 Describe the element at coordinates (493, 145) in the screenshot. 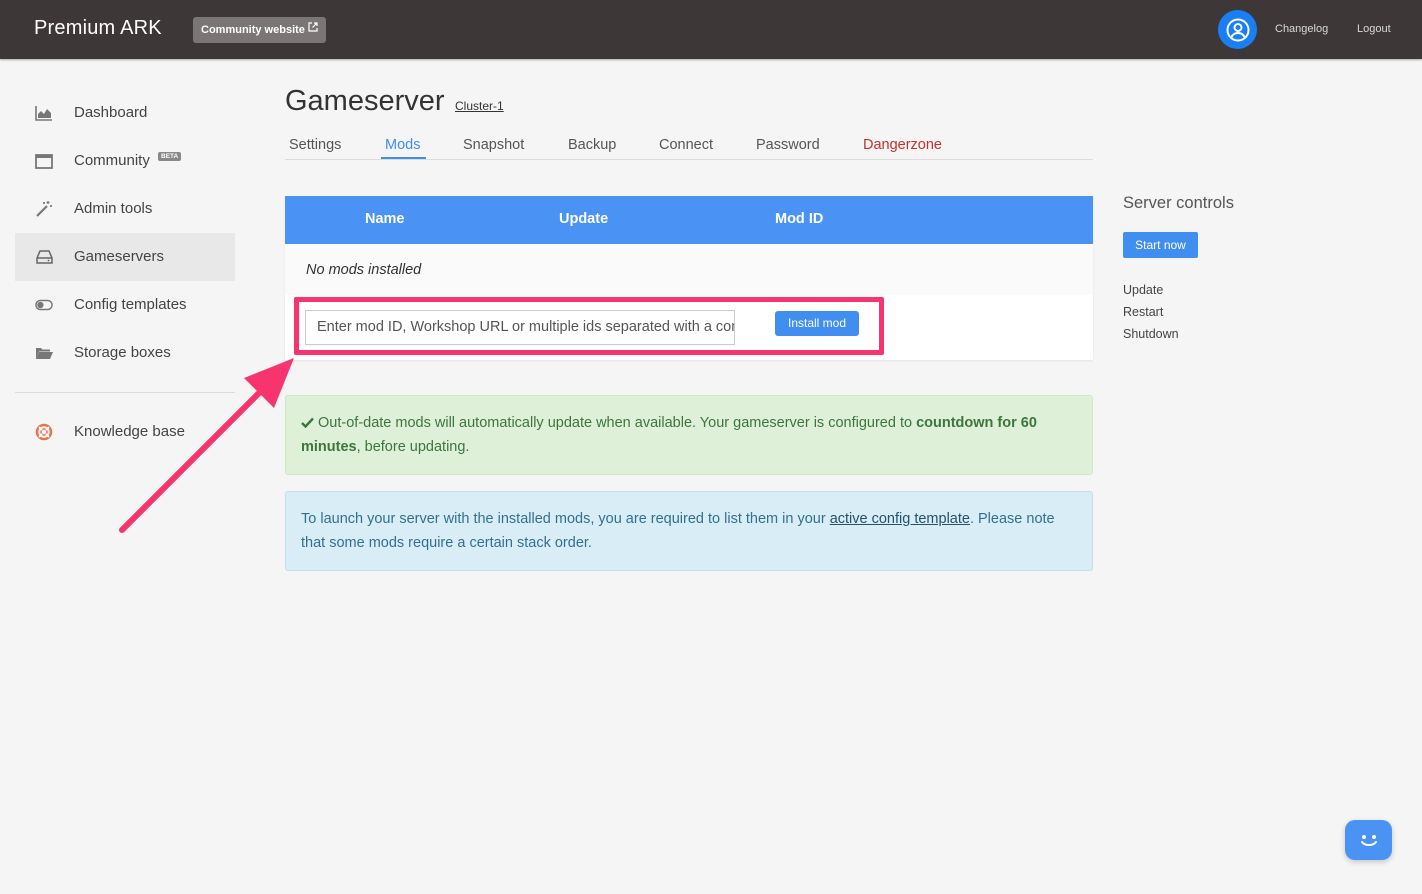

I see `tab-snapshot: Snapshot` at that location.